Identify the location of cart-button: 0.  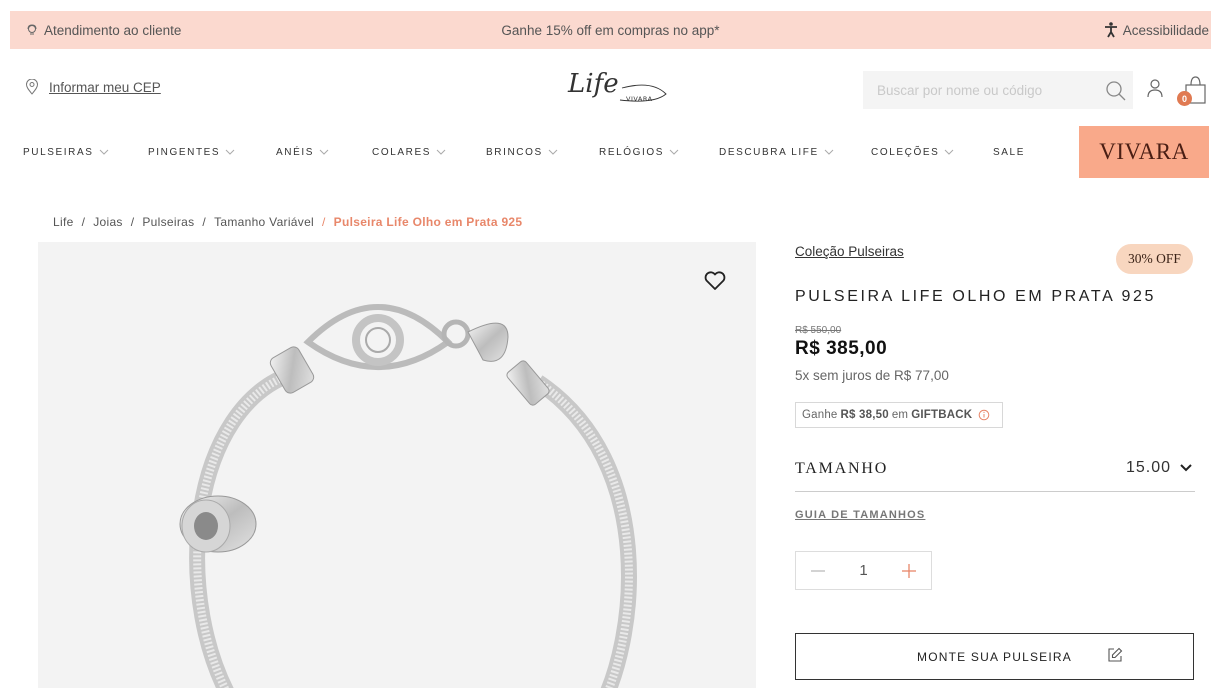
(1192, 91).